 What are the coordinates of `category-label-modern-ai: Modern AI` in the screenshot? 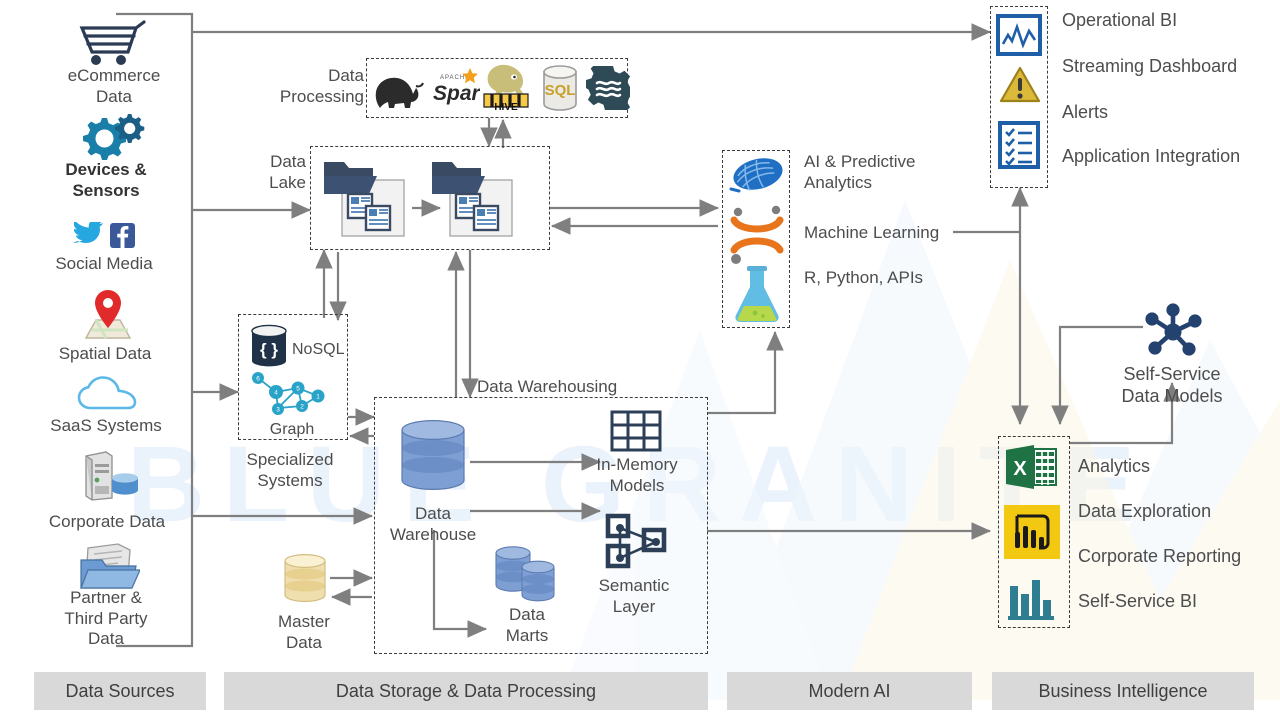 It's located at (849, 690).